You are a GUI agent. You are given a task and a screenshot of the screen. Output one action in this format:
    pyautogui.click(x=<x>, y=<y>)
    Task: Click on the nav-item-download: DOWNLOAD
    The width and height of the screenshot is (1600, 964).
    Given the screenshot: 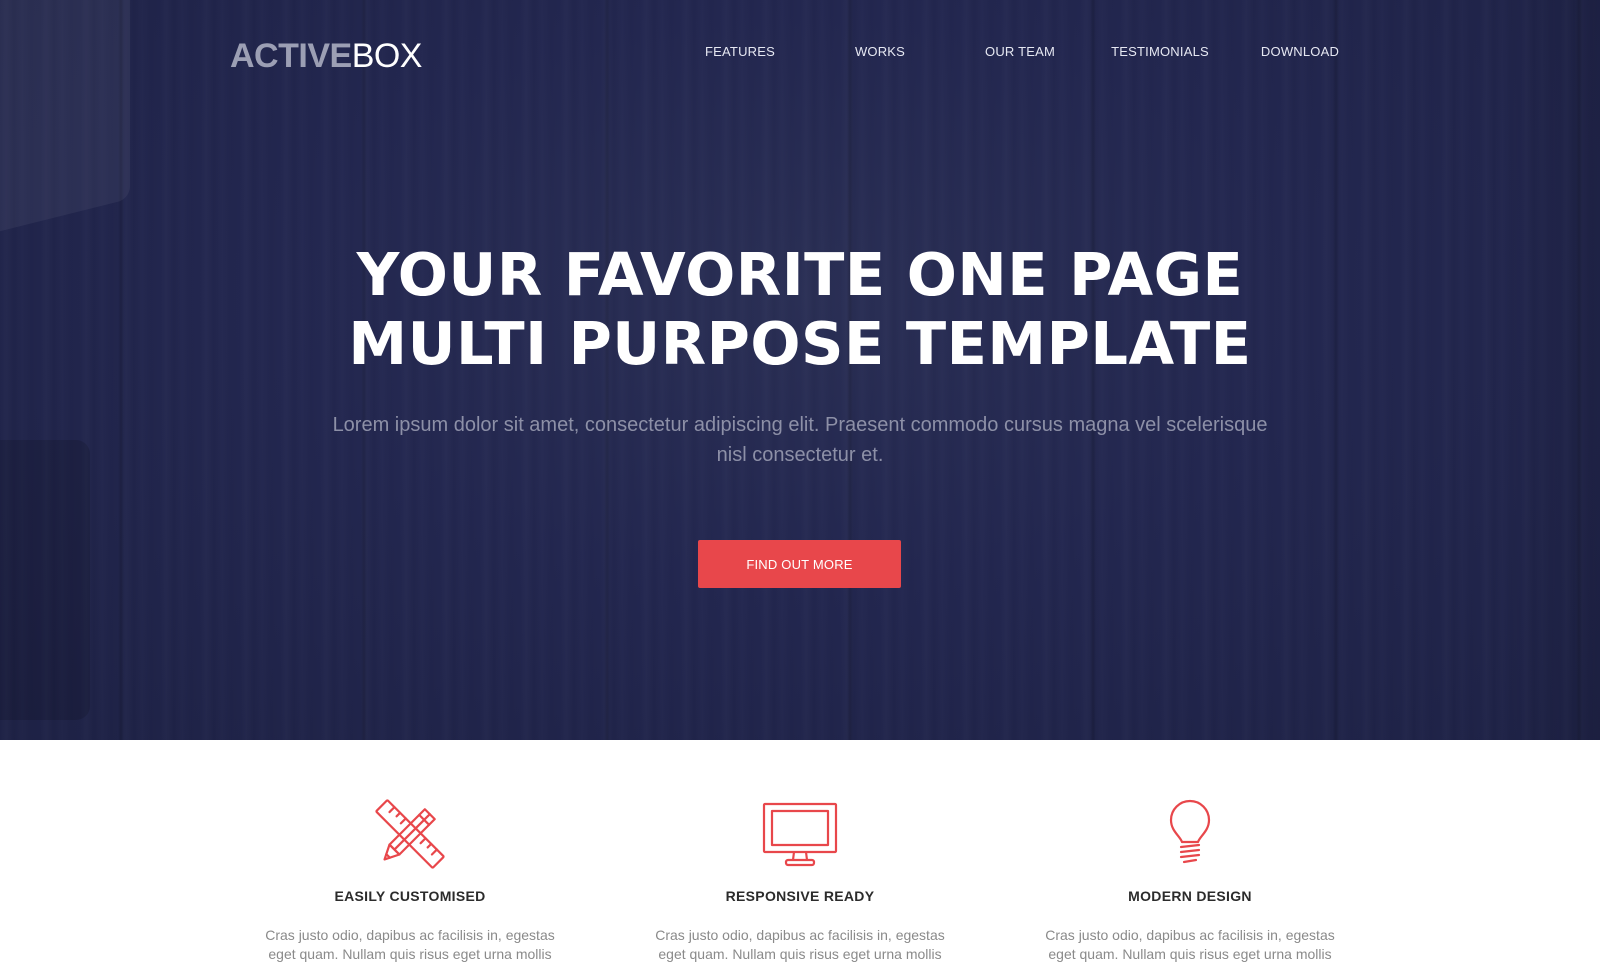 What is the action you would take?
    pyautogui.click(x=1300, y=51)
    